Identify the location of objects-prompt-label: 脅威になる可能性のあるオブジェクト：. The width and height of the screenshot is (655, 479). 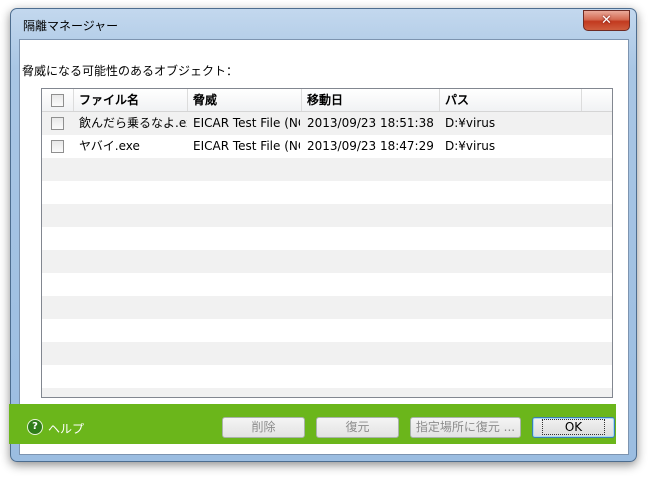
(130, 71).